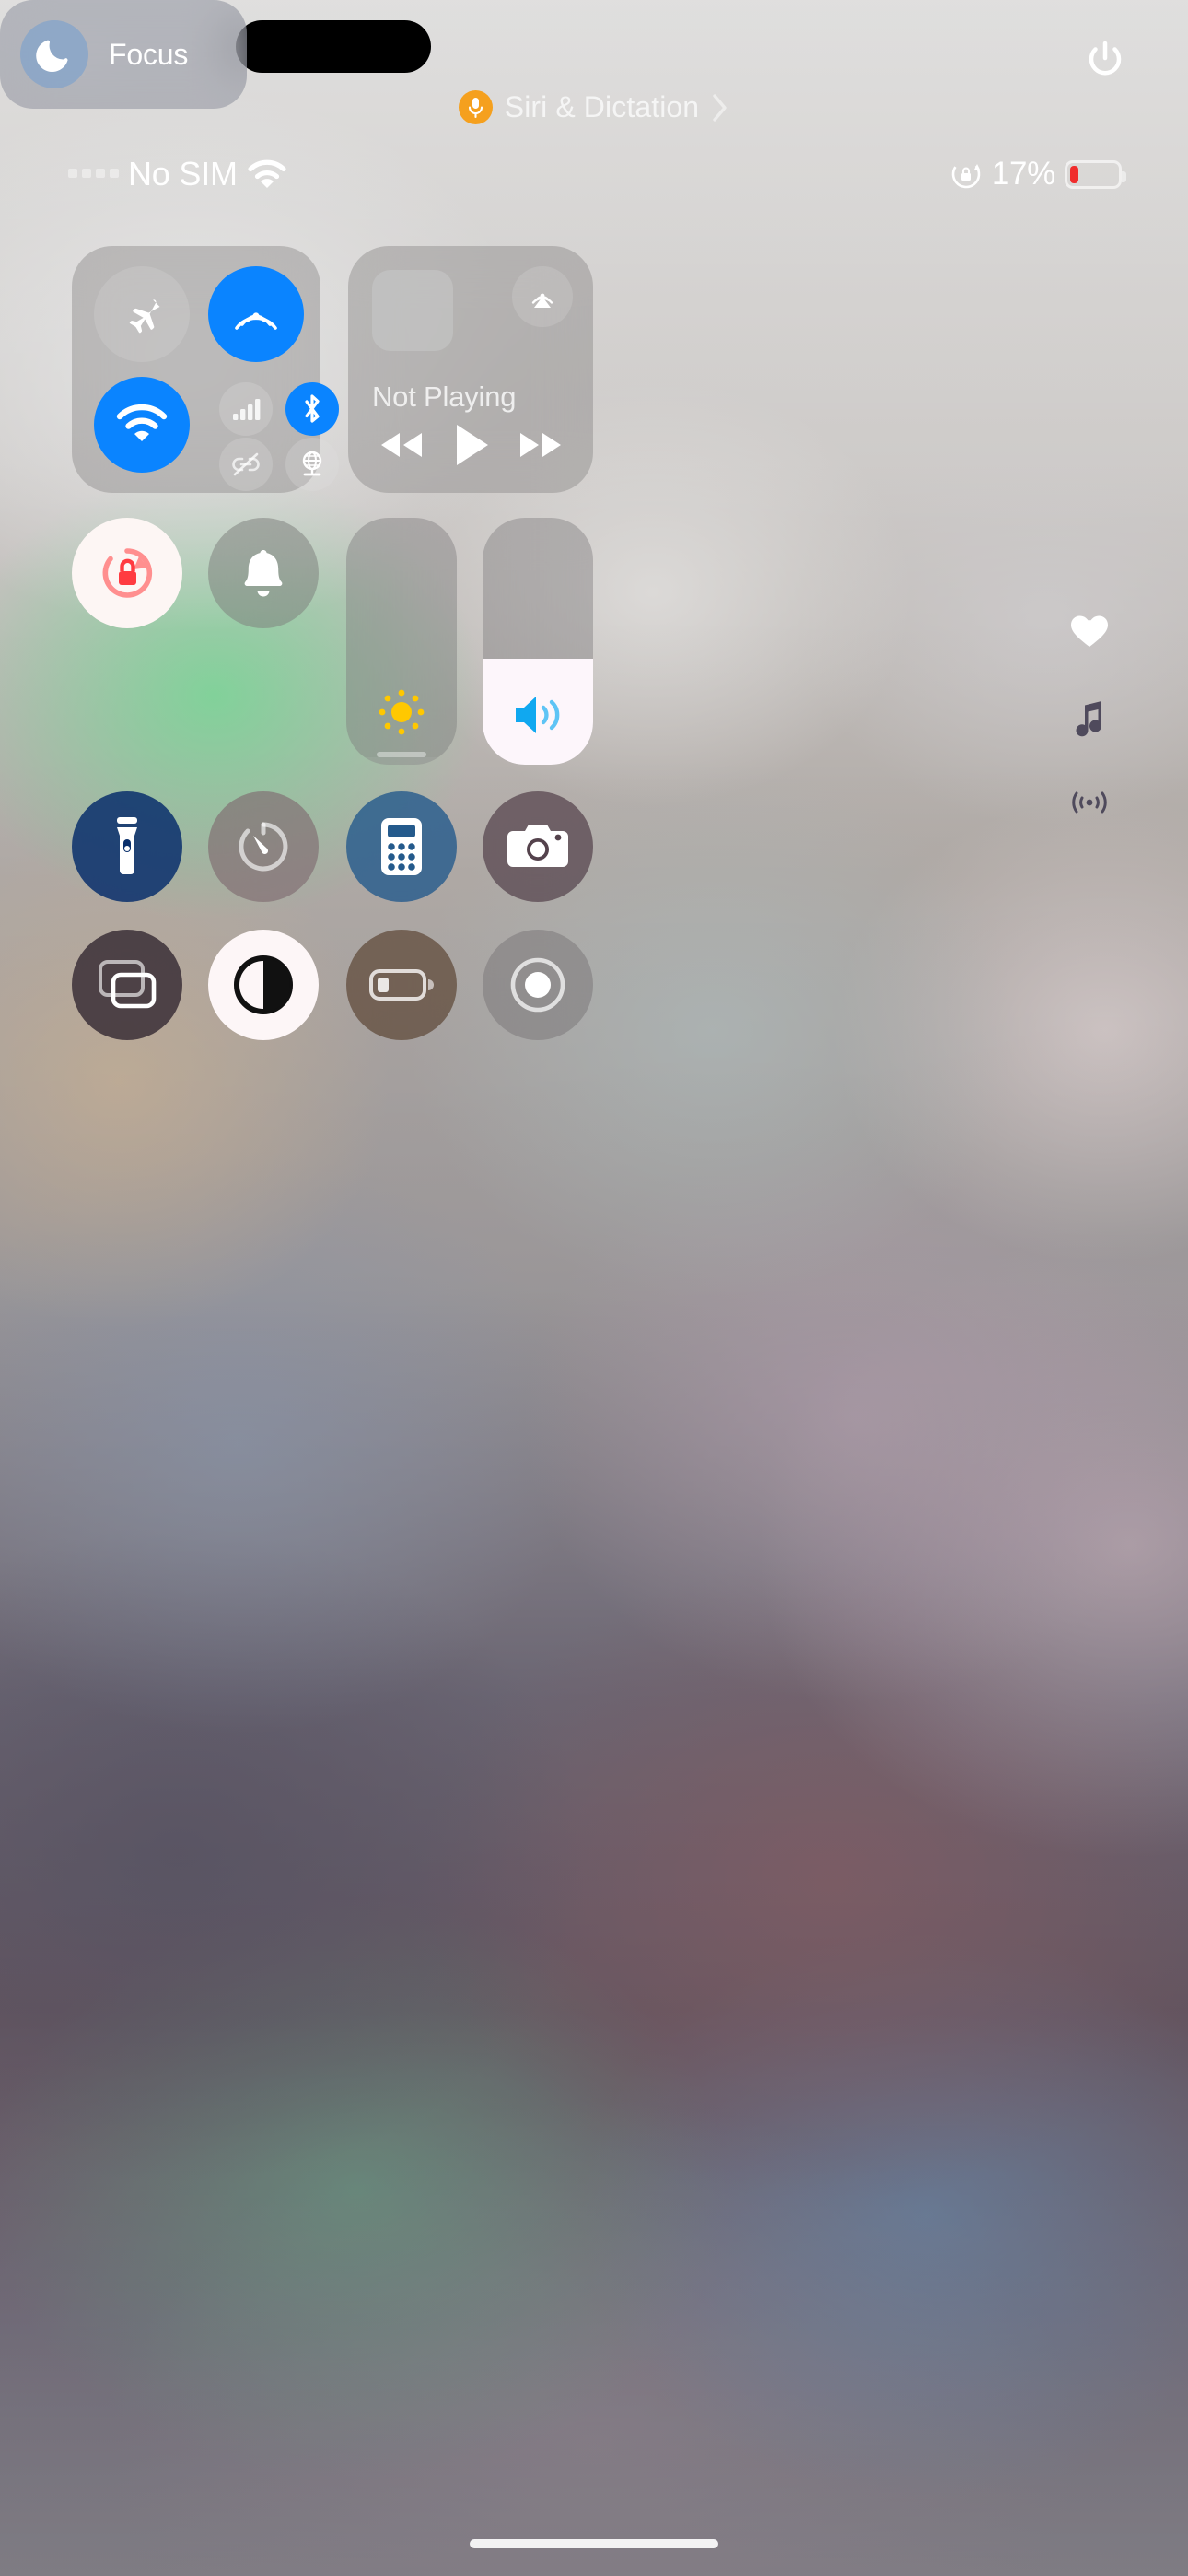 This screenshot has height=2576, width=1188. I want to click on broadcast-icon, so click(1089, 800).